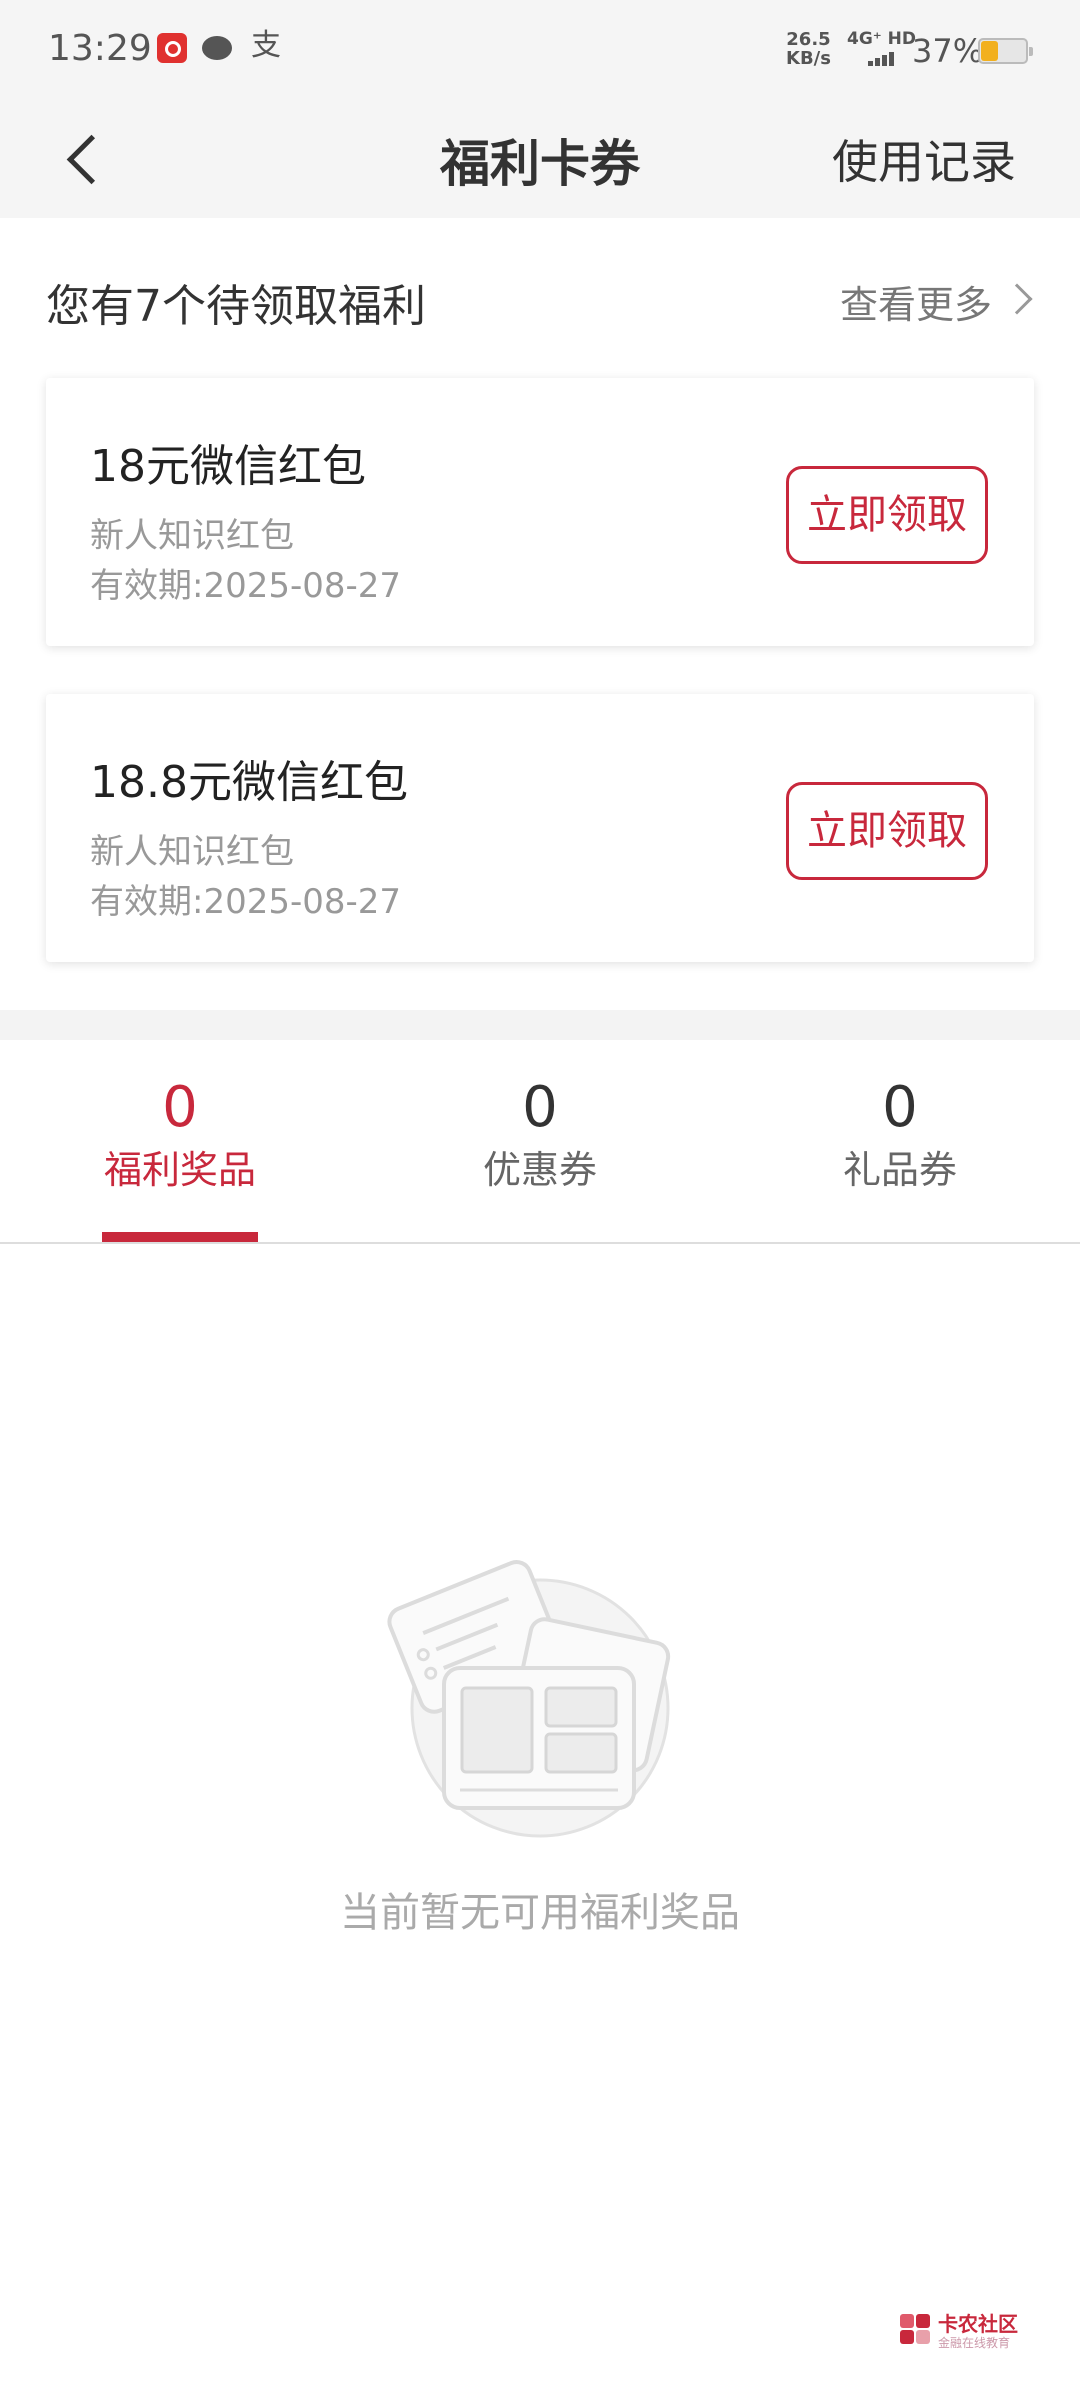 This screenshot has width=1080, height=2400. What do you see at coordinates (100, 48) in the screenshot?
I see `status-time: 13:29` at bounding box center [100, 48].